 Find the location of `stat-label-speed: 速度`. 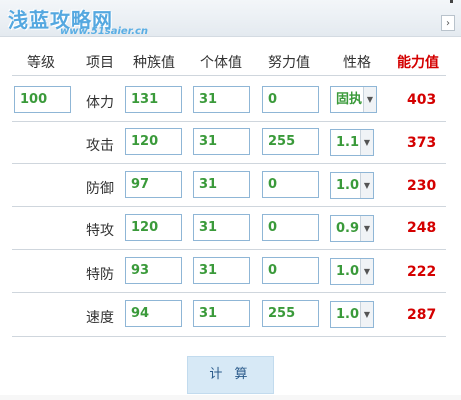

stat-label-speed: 速度 is located at coordinates (100, 318).